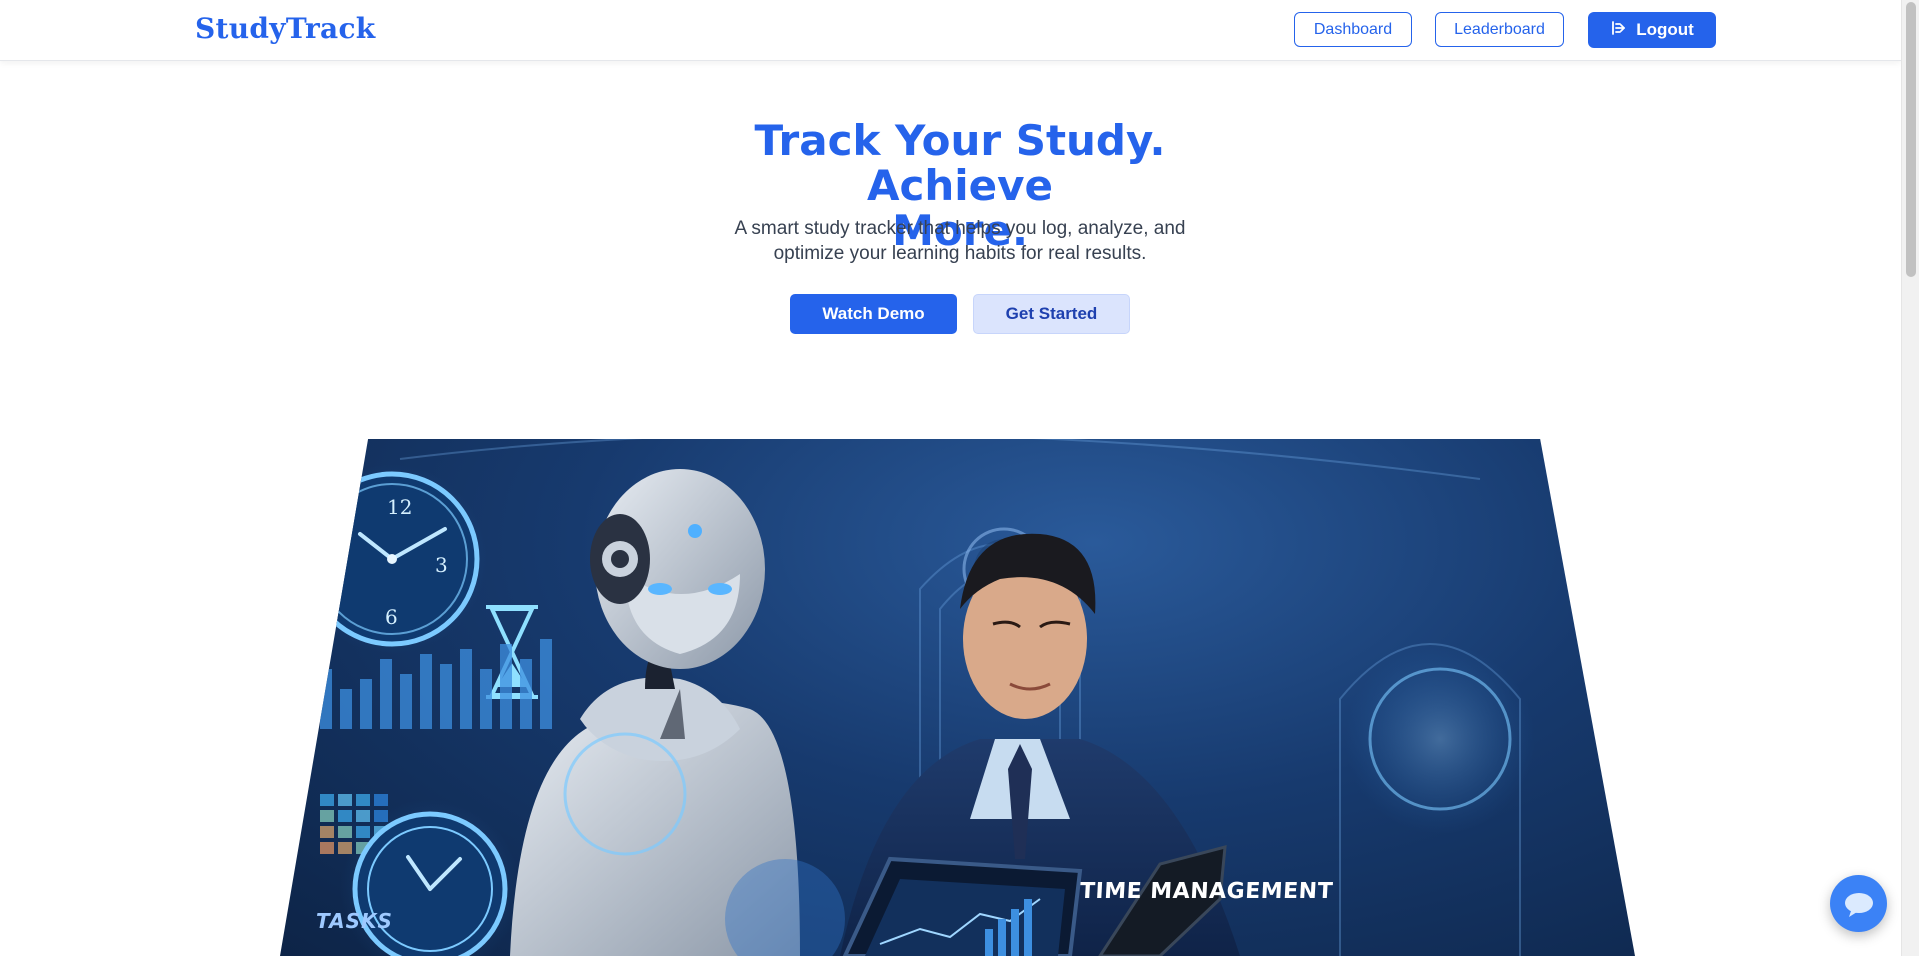  I want to click on logout-button: Logout, so click(1652, 30).